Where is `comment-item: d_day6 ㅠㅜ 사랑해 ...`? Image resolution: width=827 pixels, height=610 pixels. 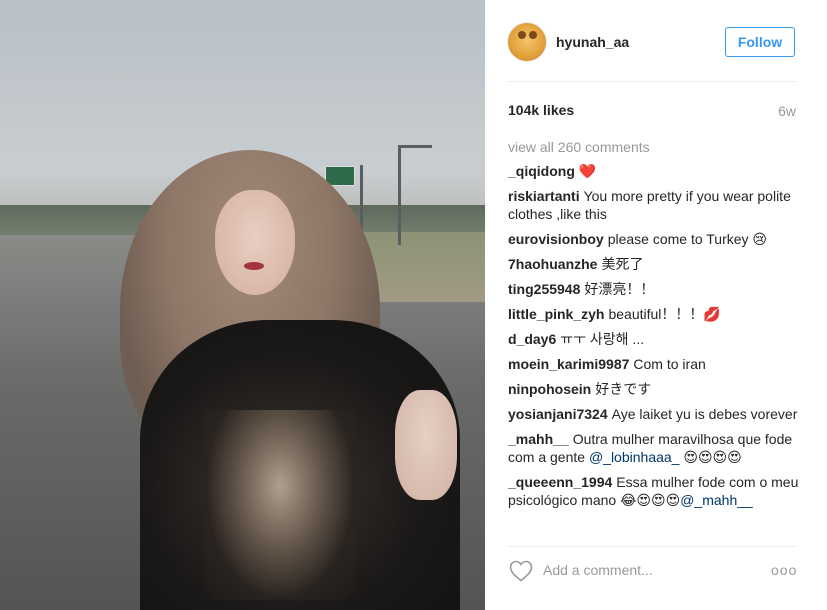
comment-item: d_day6 ㅠㅜ 사랑해 ... is located at coordinates (654, 339).